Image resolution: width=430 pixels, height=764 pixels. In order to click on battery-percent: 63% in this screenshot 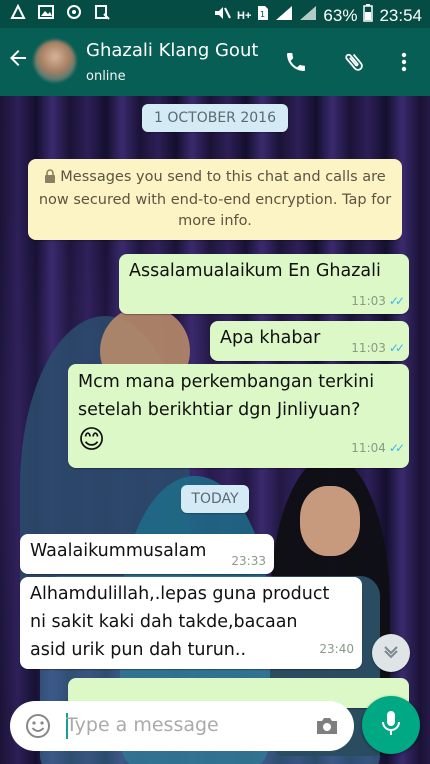, I will do `click(340, 15)`.